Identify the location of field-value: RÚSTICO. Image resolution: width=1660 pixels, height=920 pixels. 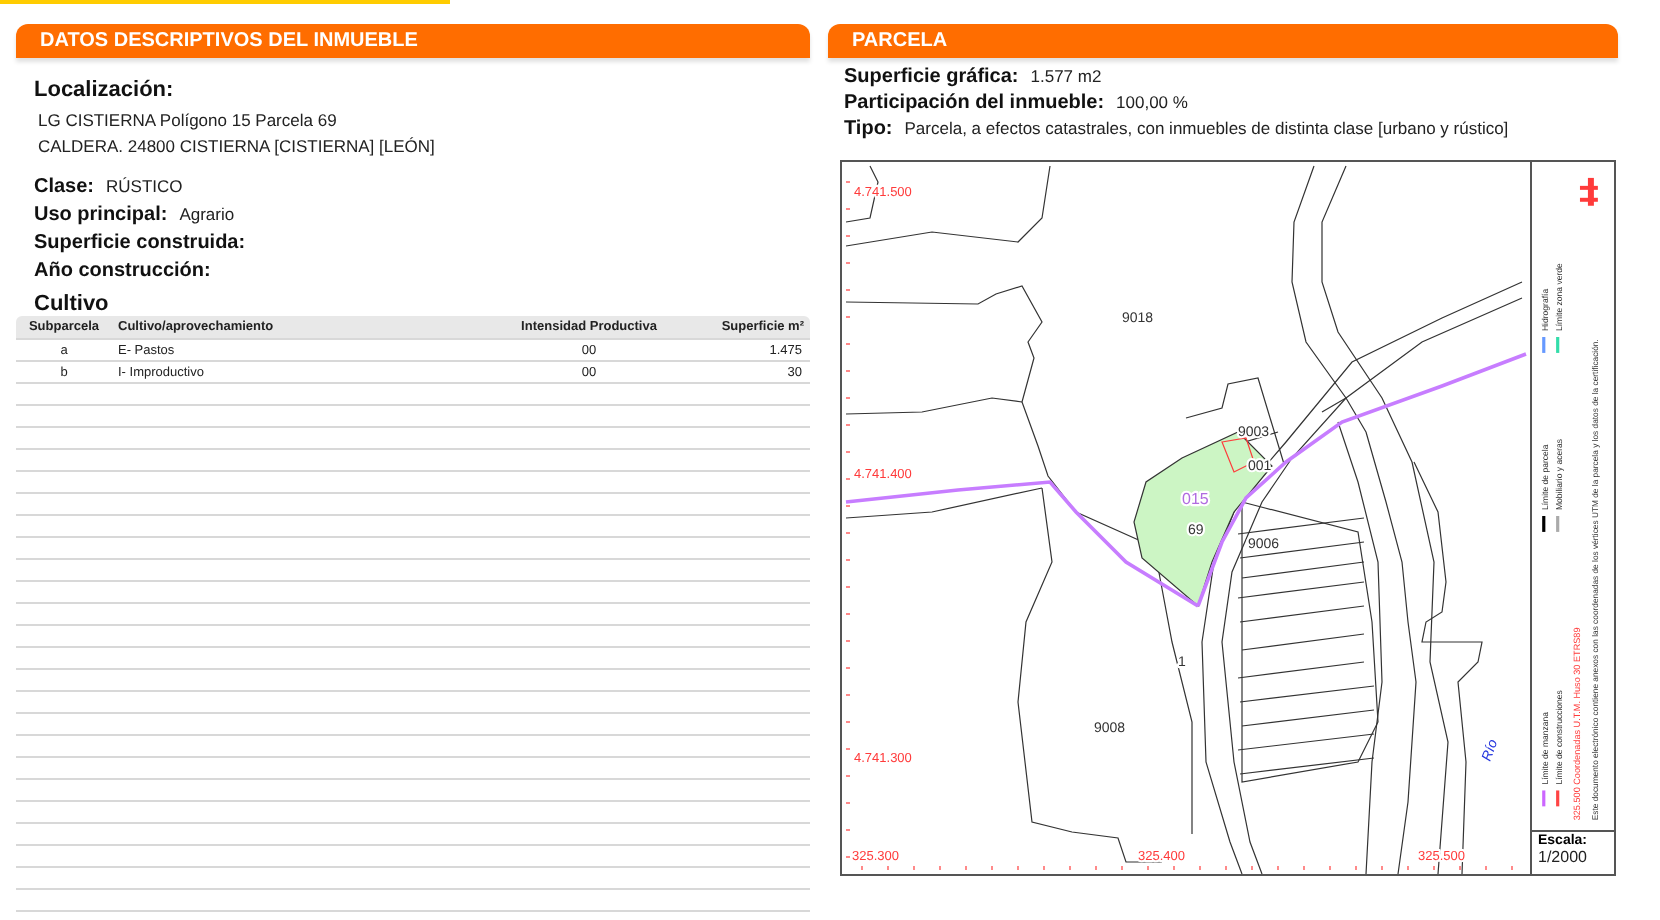
(144, 186).